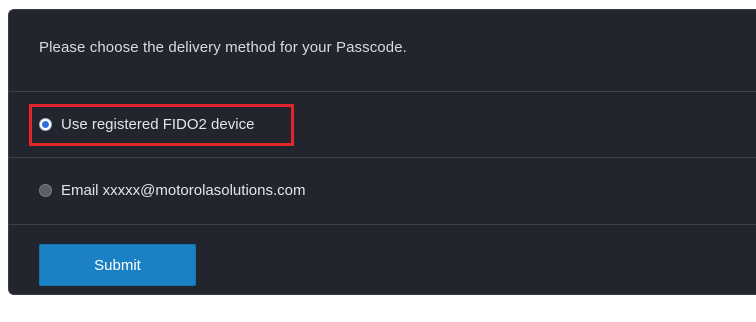  What do you see at coordinates (45, 124) in the screenshot?
I see `radio-fido2-selected` at bounding box center [45, 124].